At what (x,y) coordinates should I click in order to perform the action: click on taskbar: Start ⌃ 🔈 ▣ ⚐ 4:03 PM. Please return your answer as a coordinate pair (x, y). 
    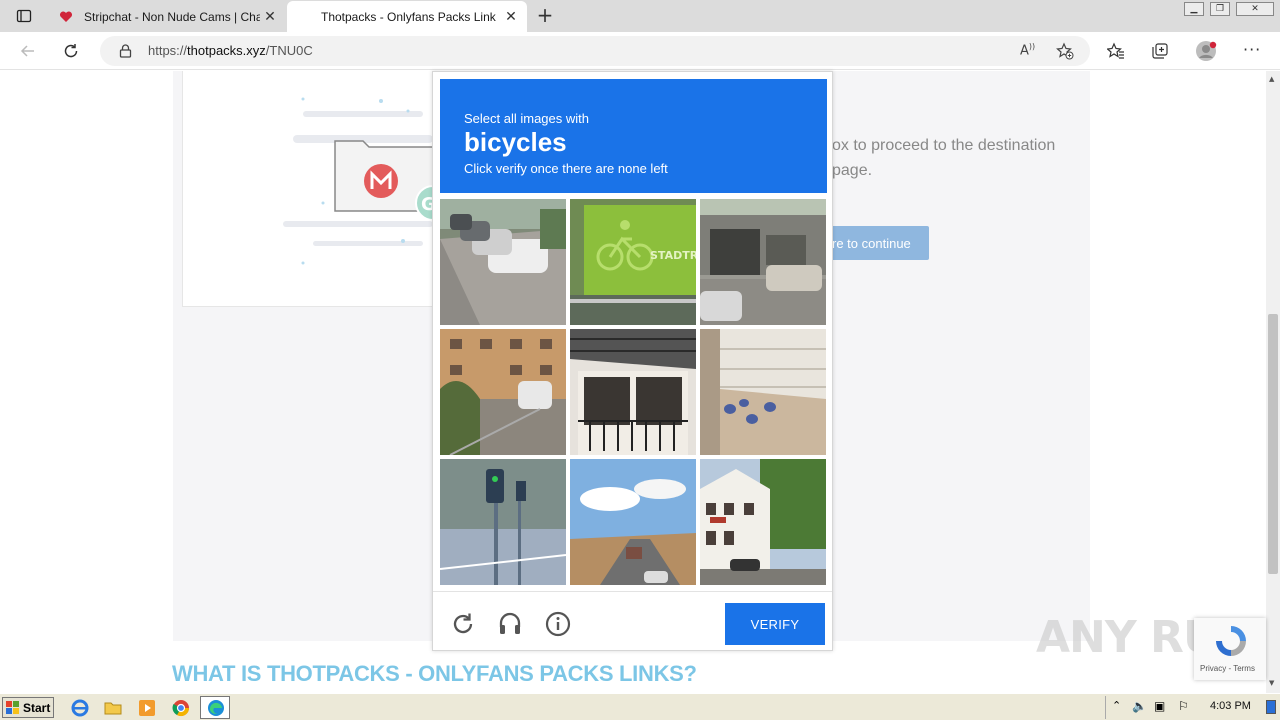
    Looking at the image, I should click on (640, 706).